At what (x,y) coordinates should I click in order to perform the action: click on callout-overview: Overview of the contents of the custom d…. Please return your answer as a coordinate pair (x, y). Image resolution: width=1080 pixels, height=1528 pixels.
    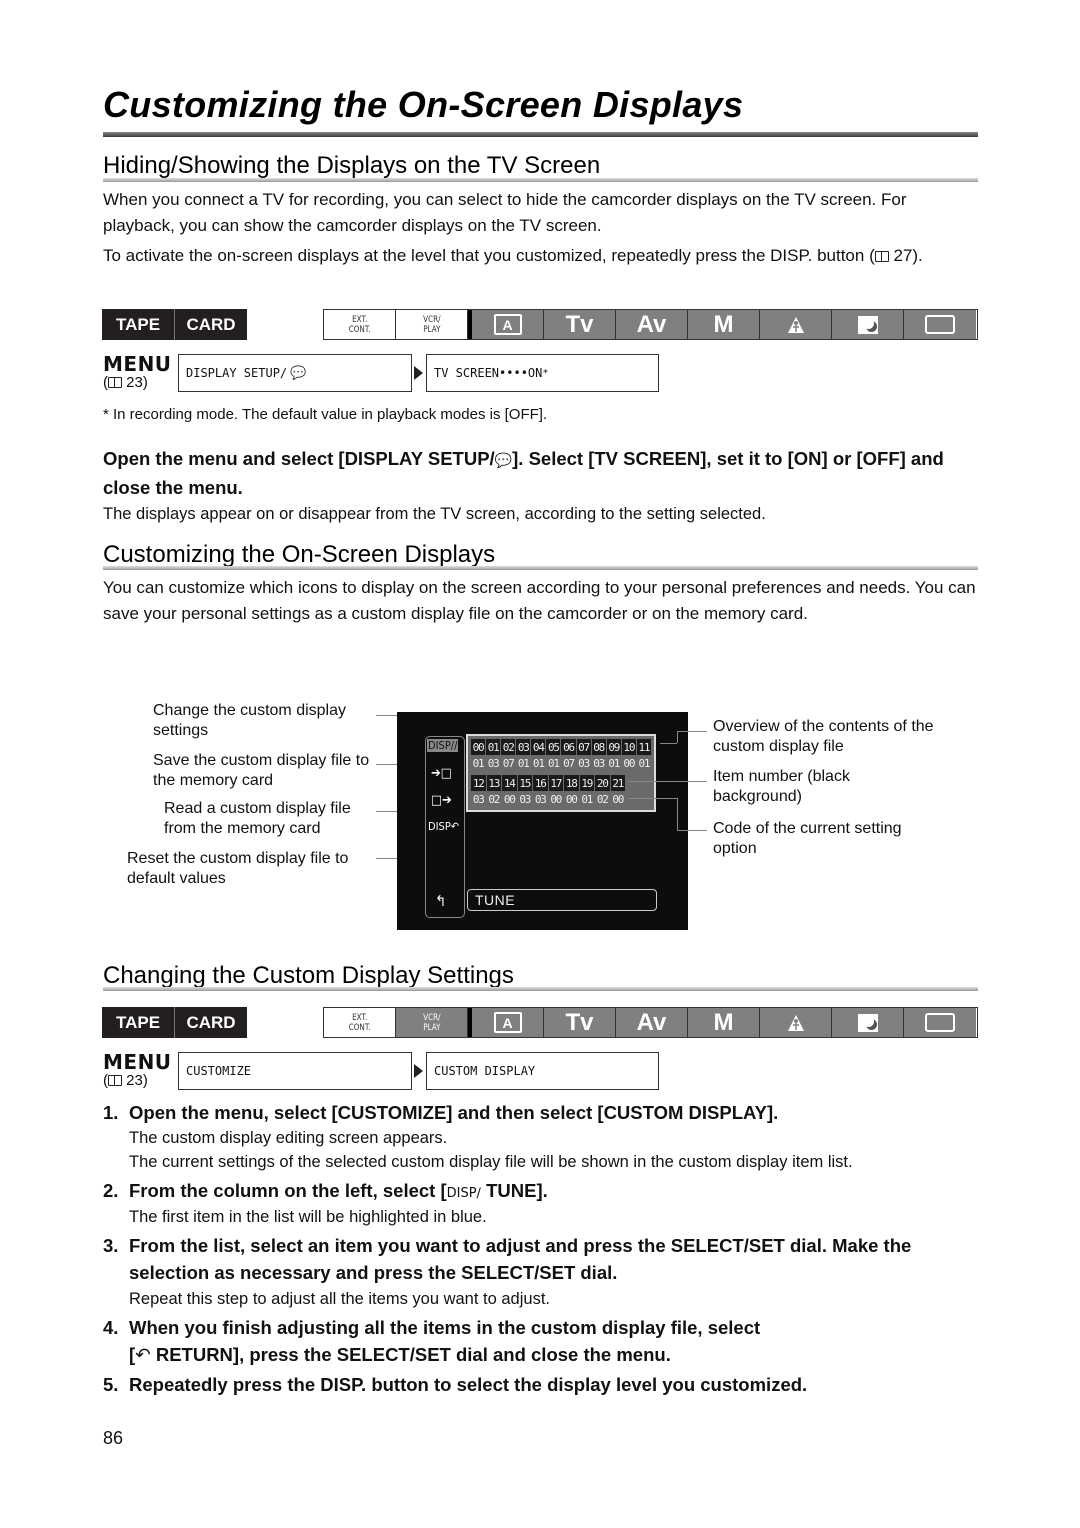
    Looking at the image, I should click on (823, 736).